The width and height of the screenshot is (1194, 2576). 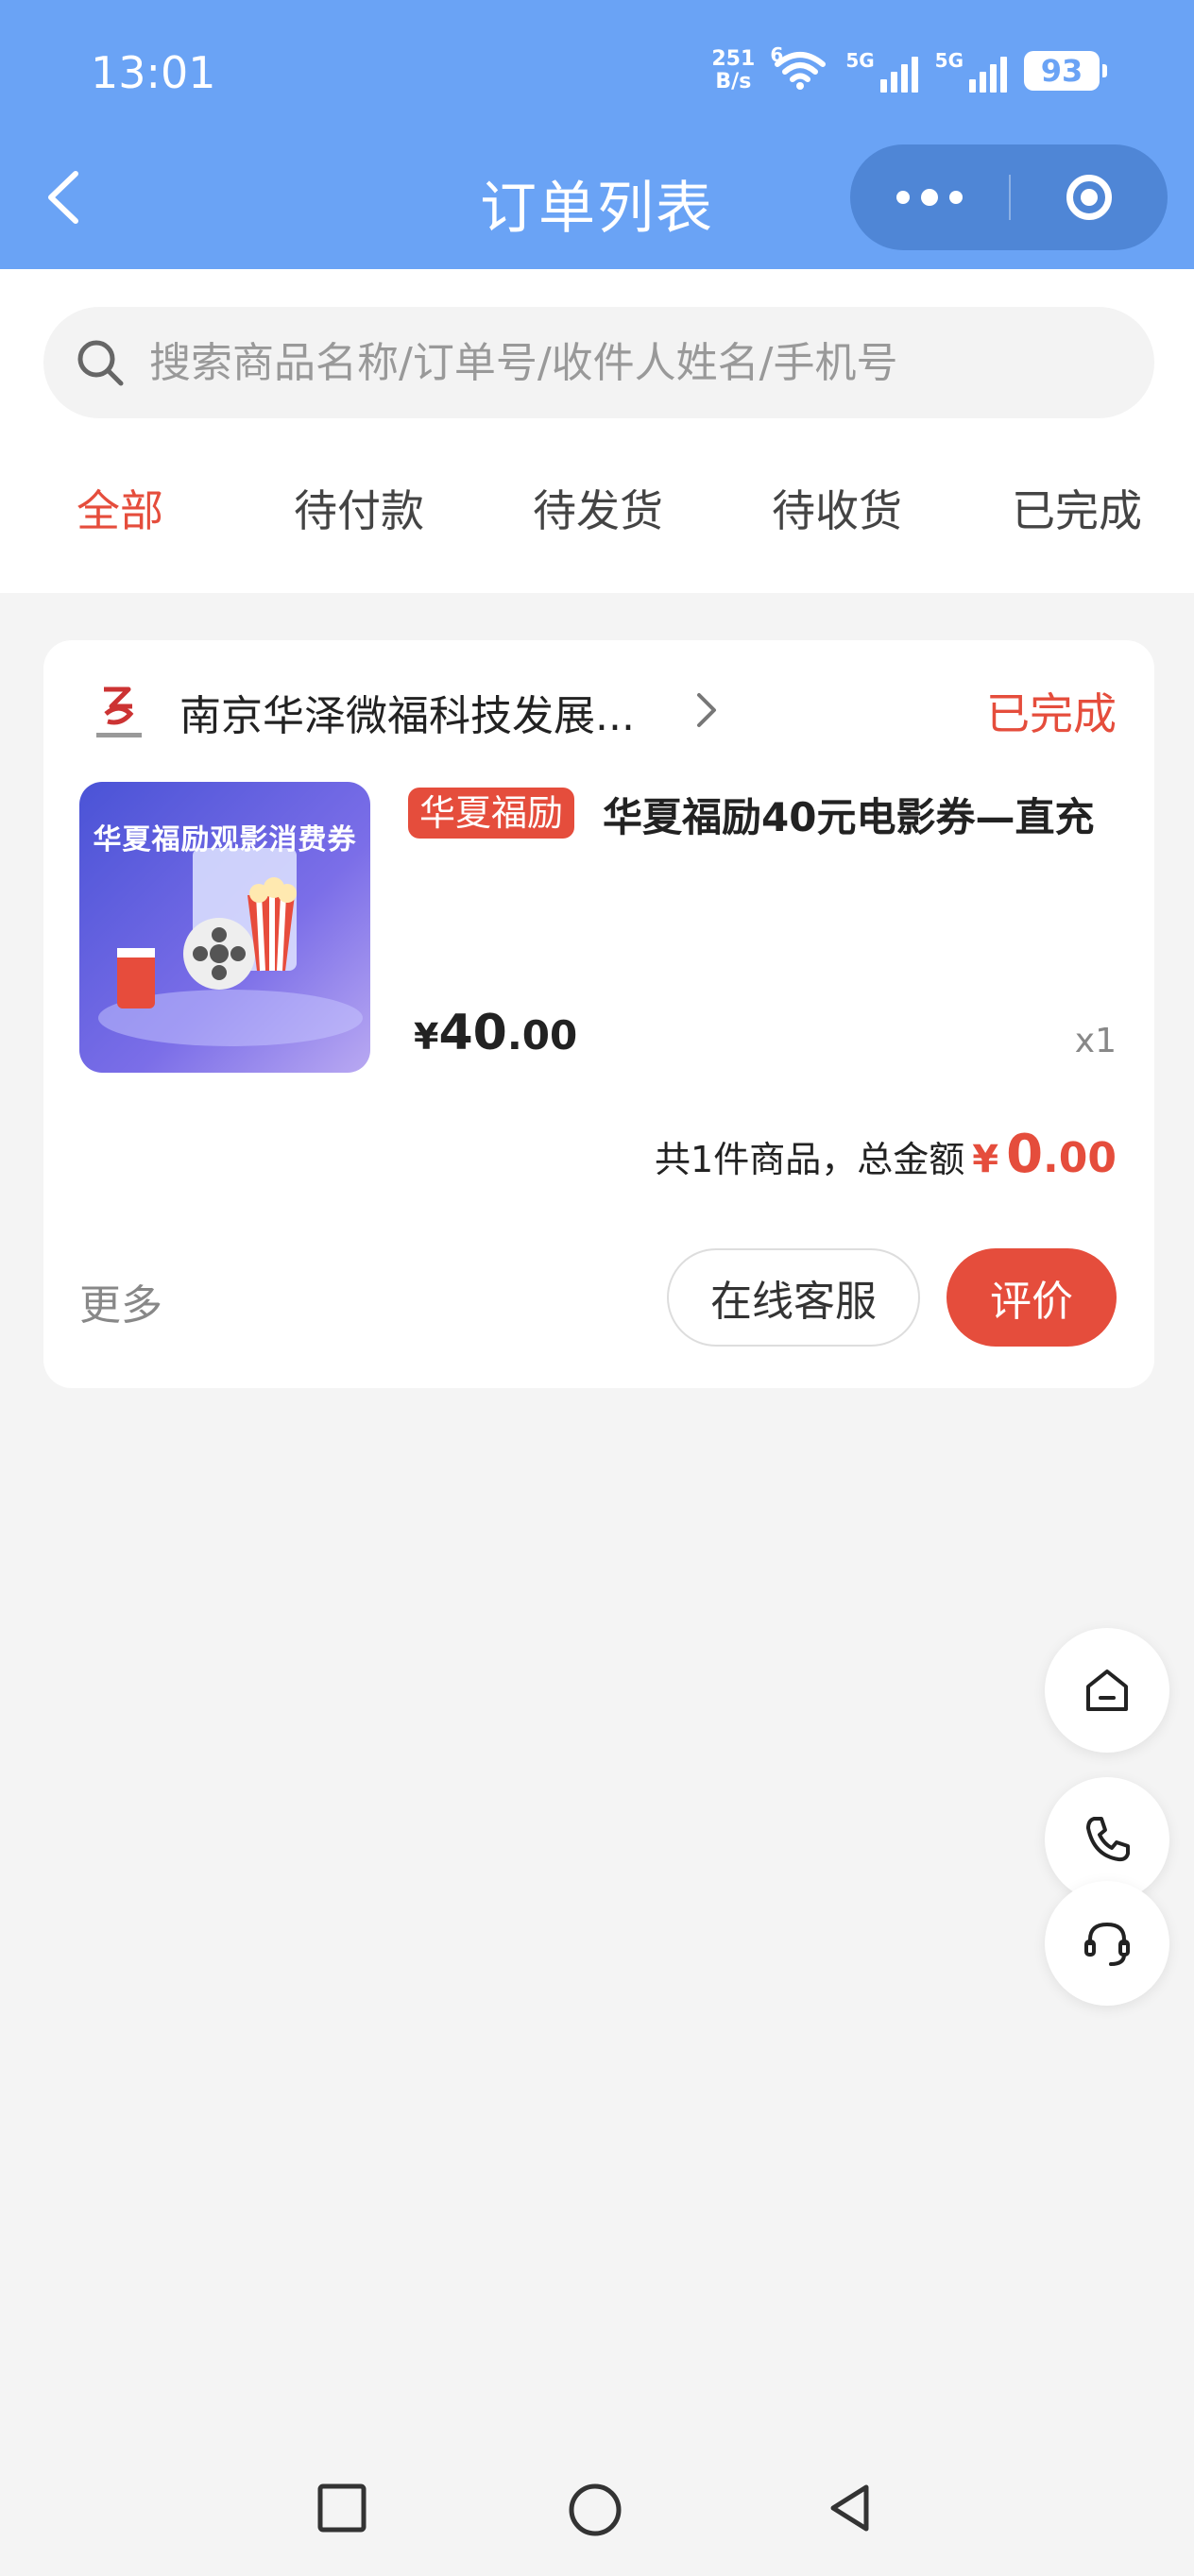 I want to click on status-icons: 251 B/s 6 5G 5G 93, so click(x=909, y=68).